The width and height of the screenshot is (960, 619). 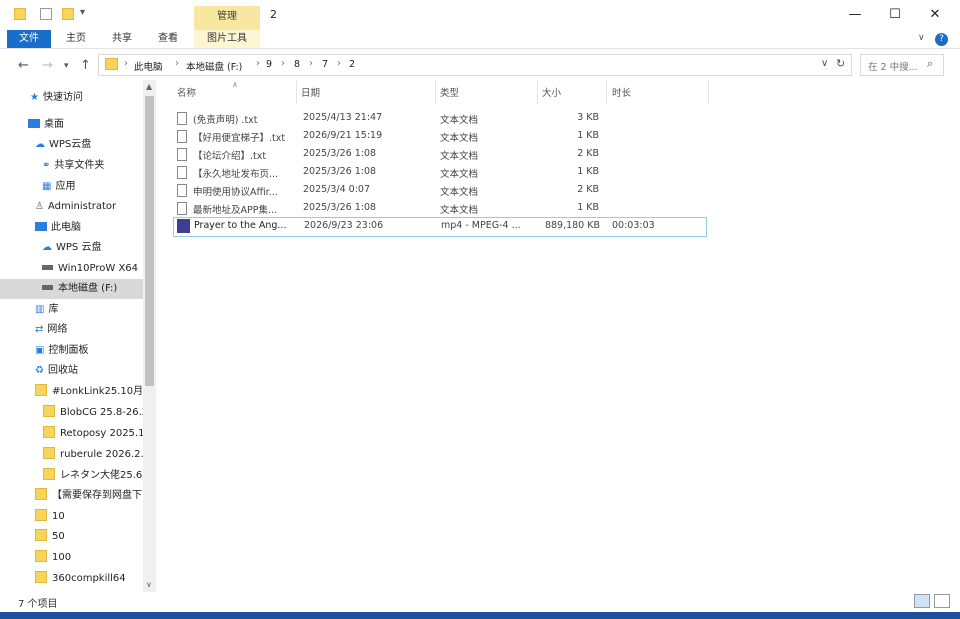 I want to click on close-button: ✕, so click(x=935, y=15).